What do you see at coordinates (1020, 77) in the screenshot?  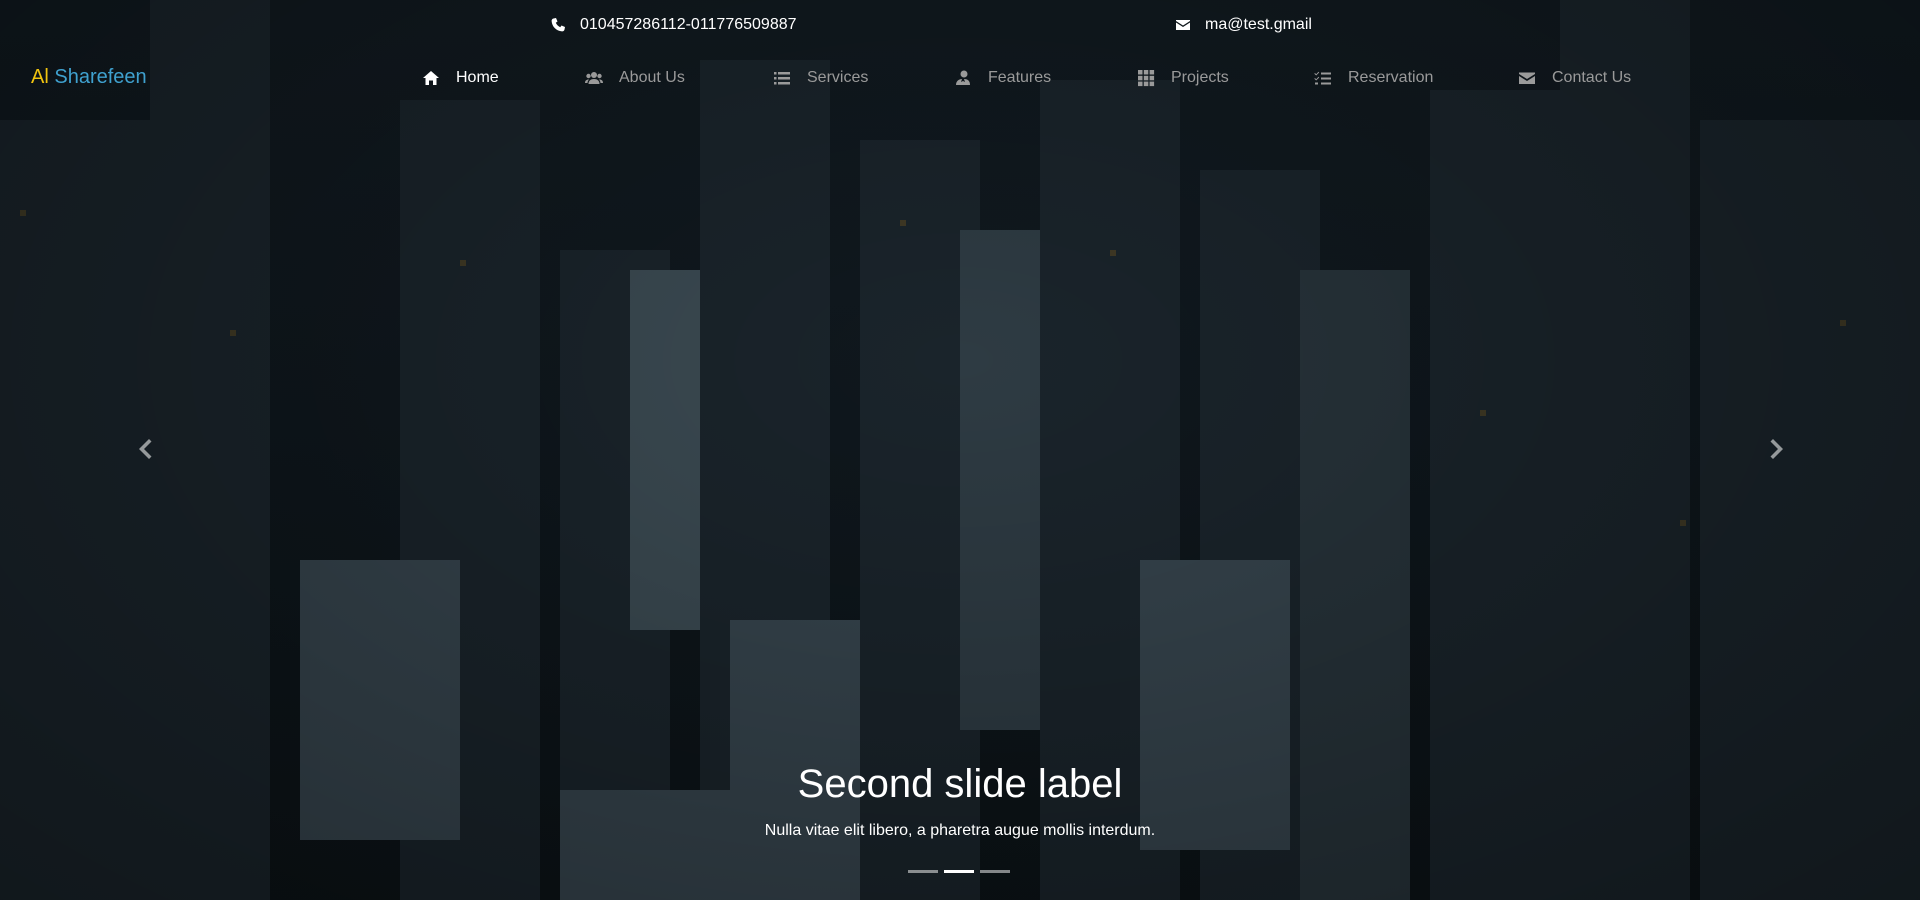 I see `nav-item-label: Features` at bounding box center [1020, 77].